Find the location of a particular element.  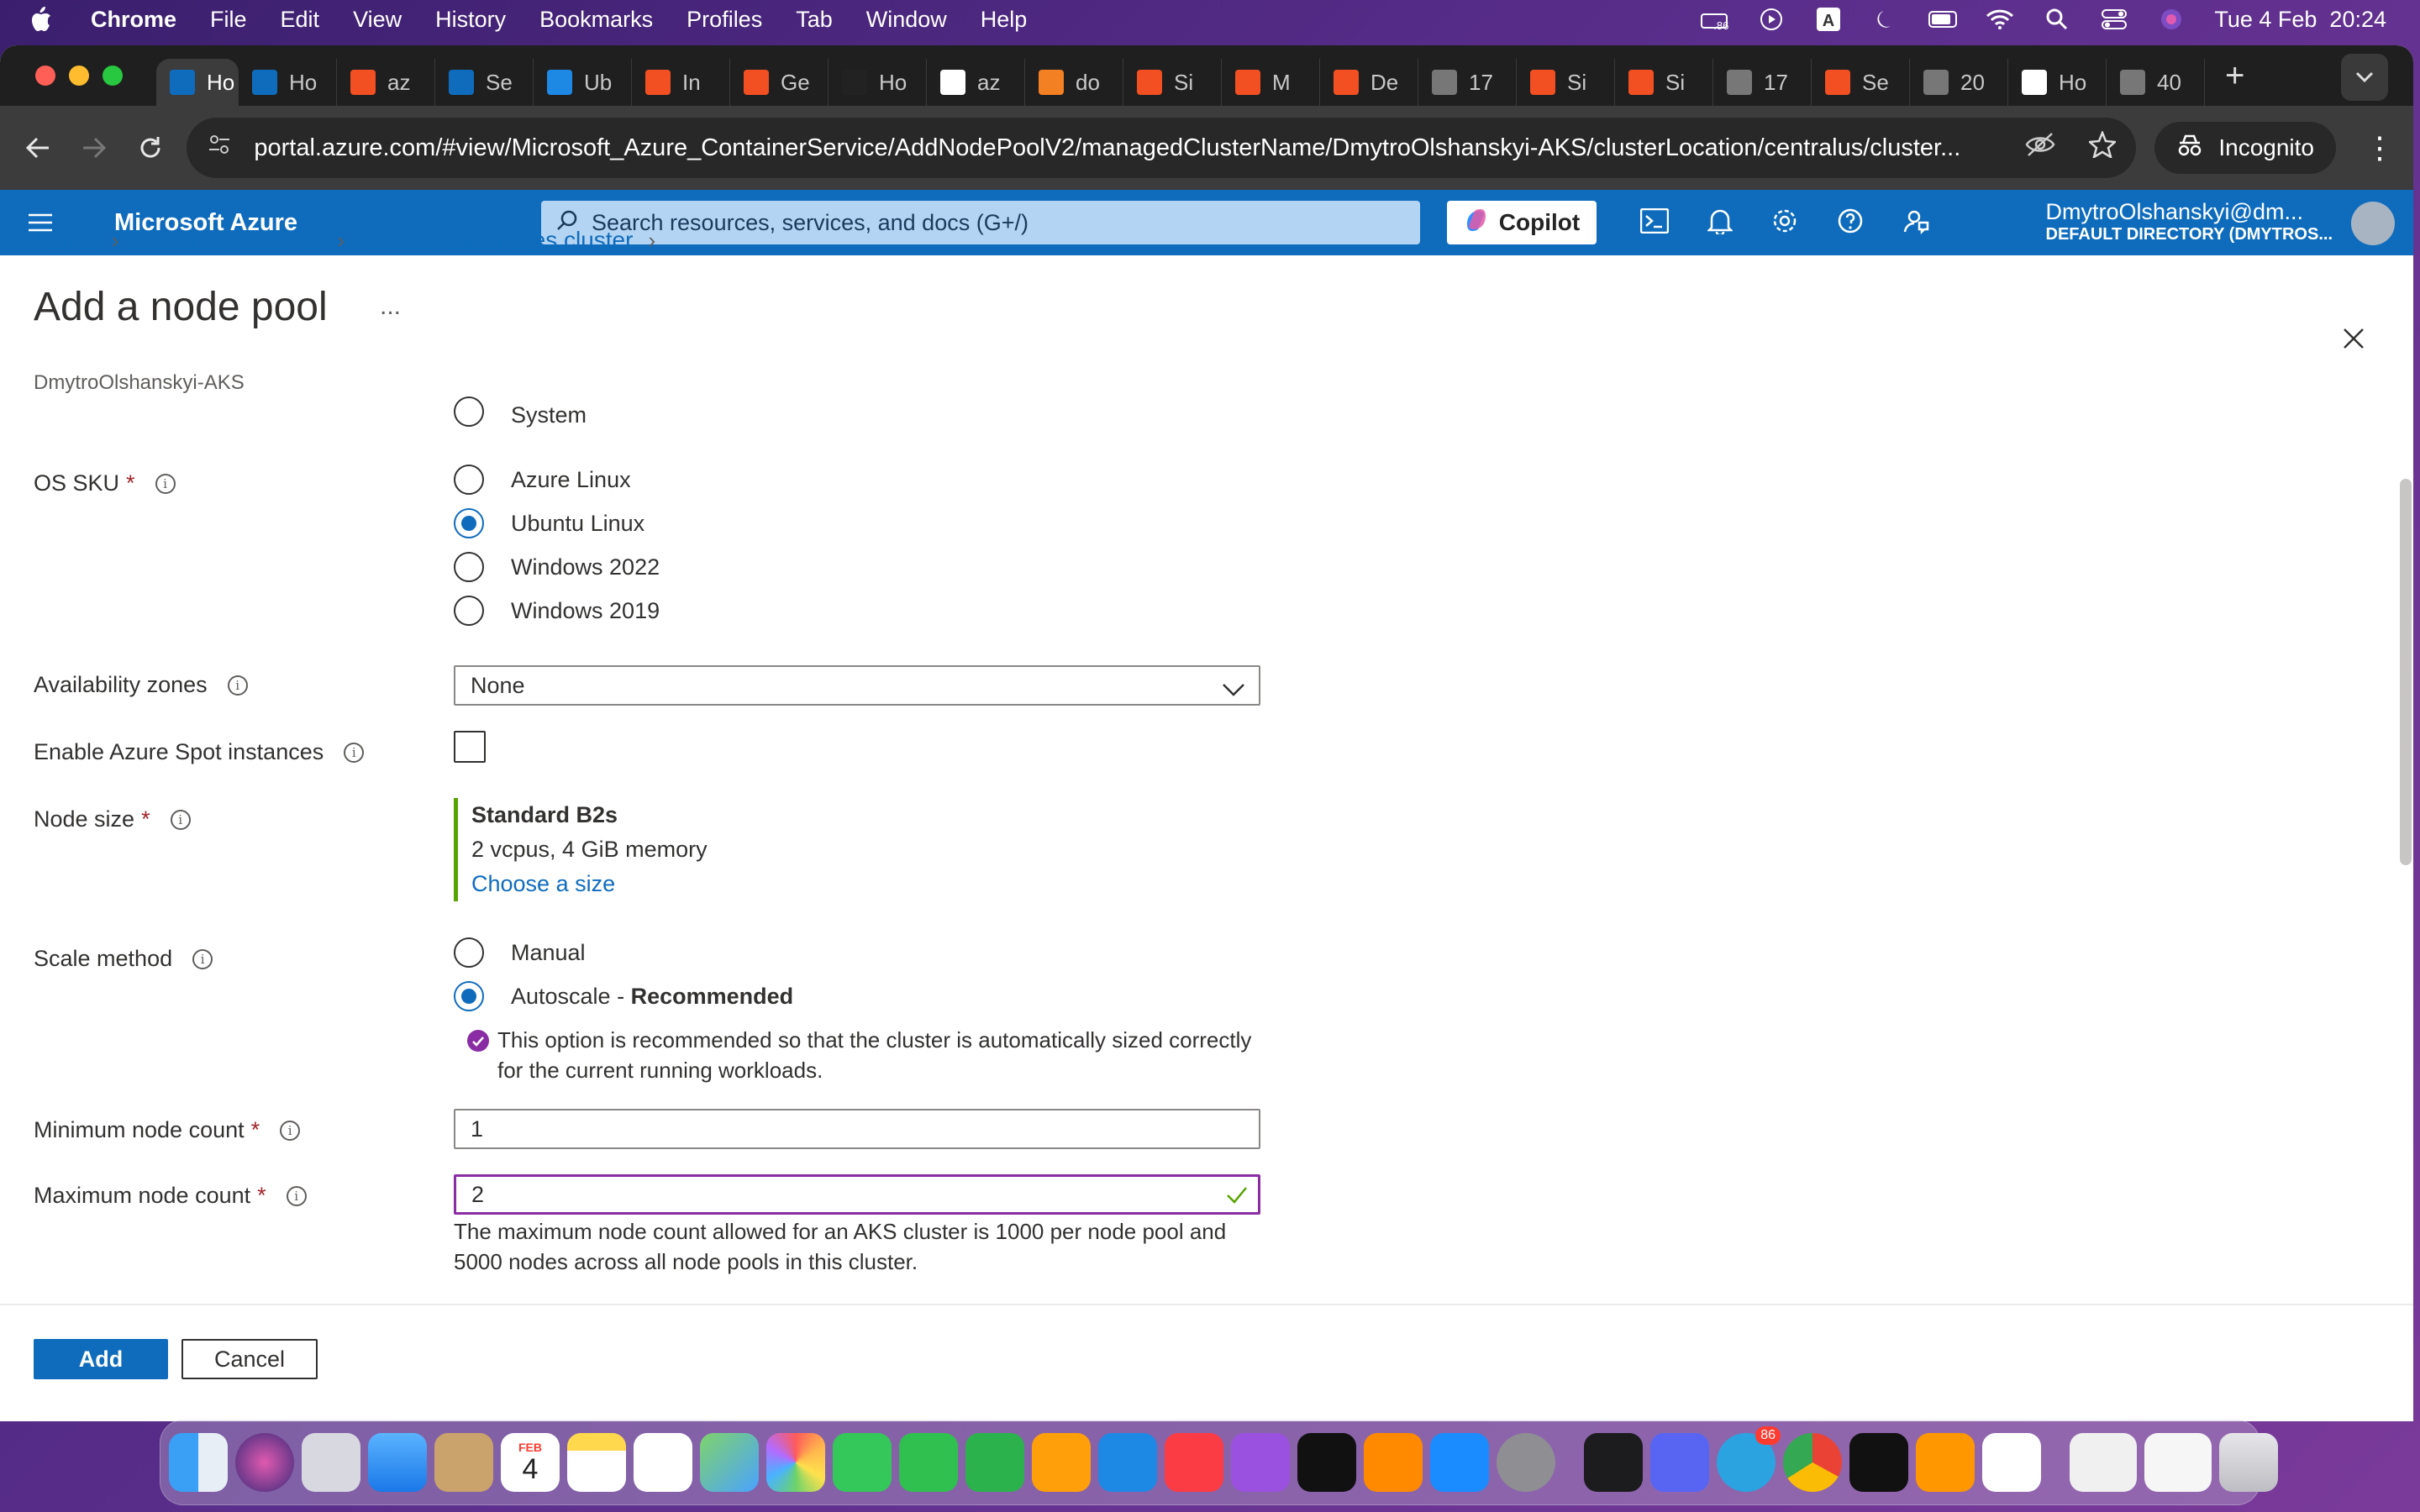

apple-icon is located at coordinates (41, 19).